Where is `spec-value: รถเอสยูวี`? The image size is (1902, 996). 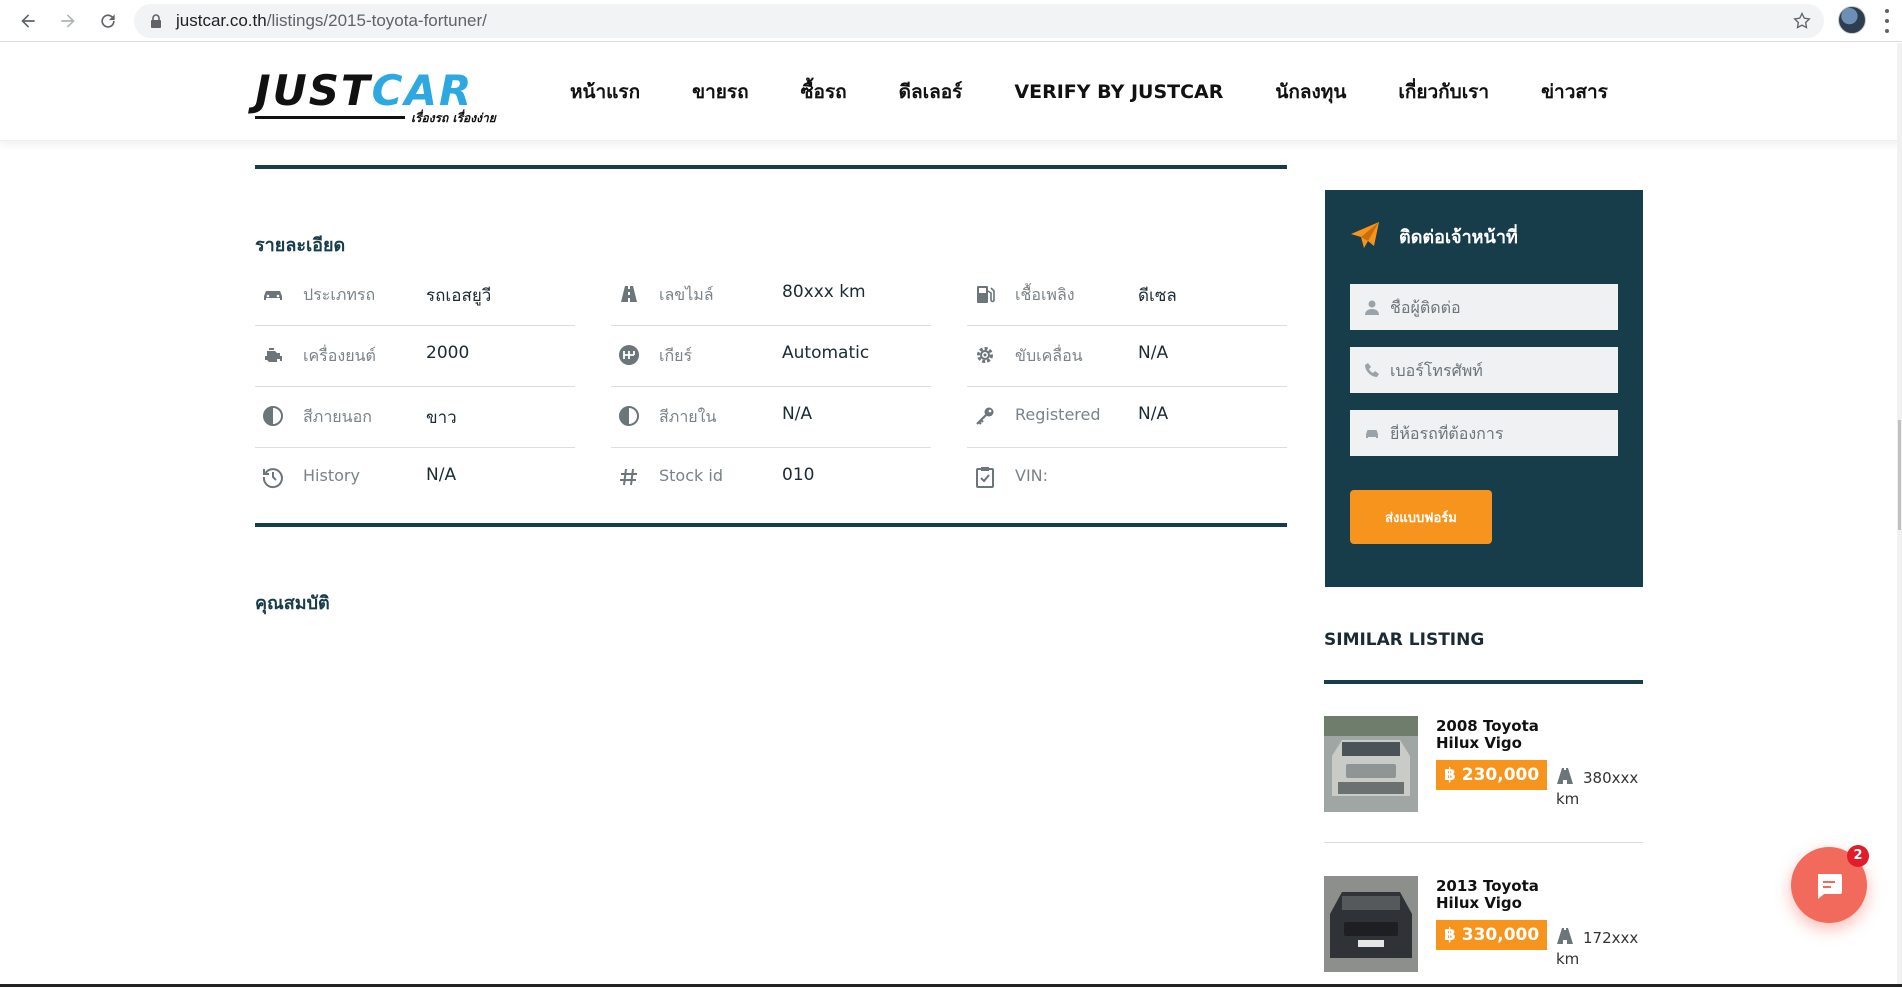
spec-value: รถเอสยูวี is located at coordinates (459, 296).